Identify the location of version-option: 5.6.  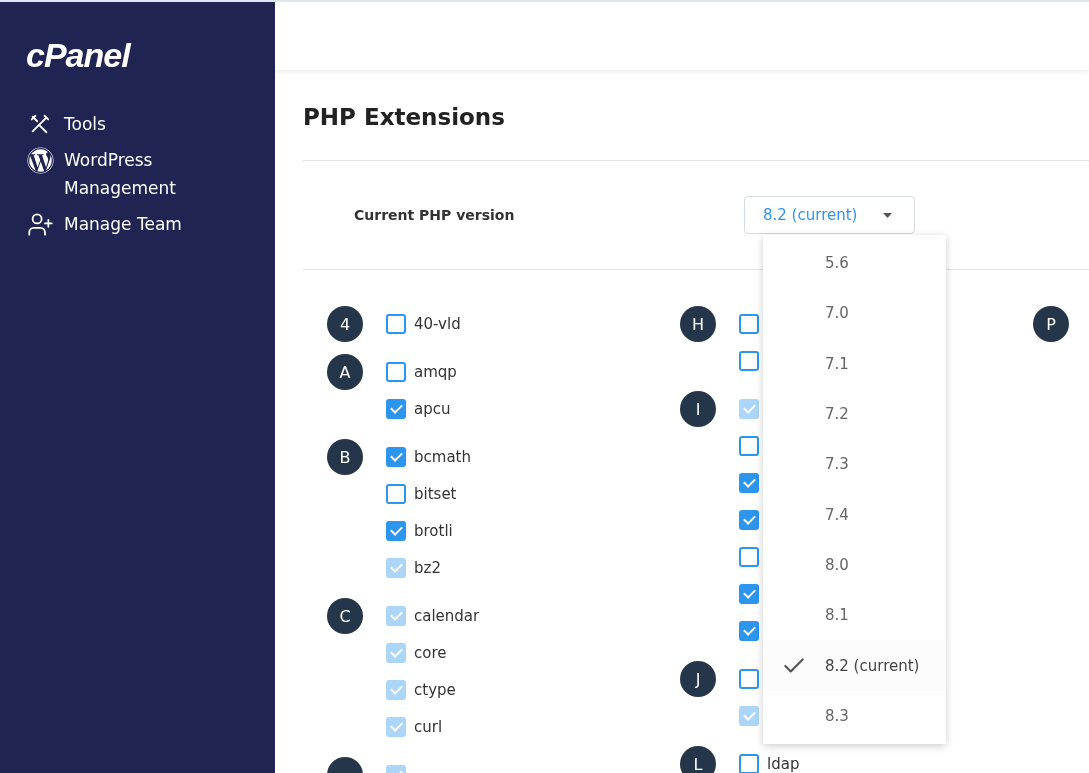
(854, 263).